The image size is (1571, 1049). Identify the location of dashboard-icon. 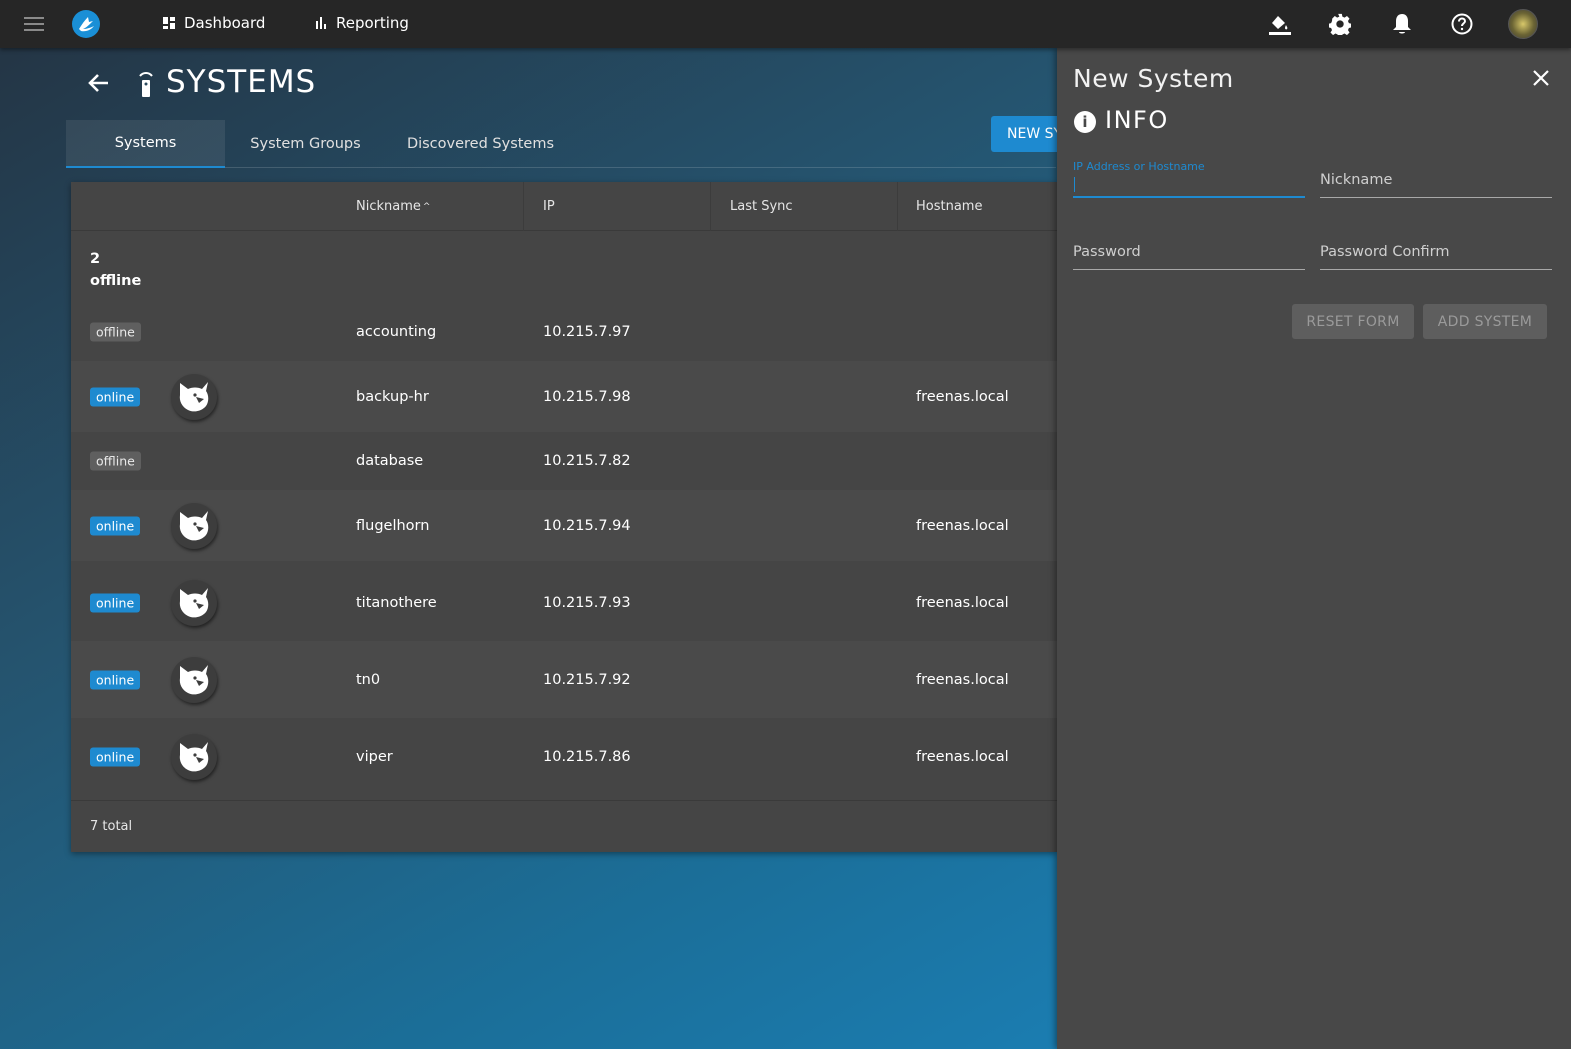
(169, 23).